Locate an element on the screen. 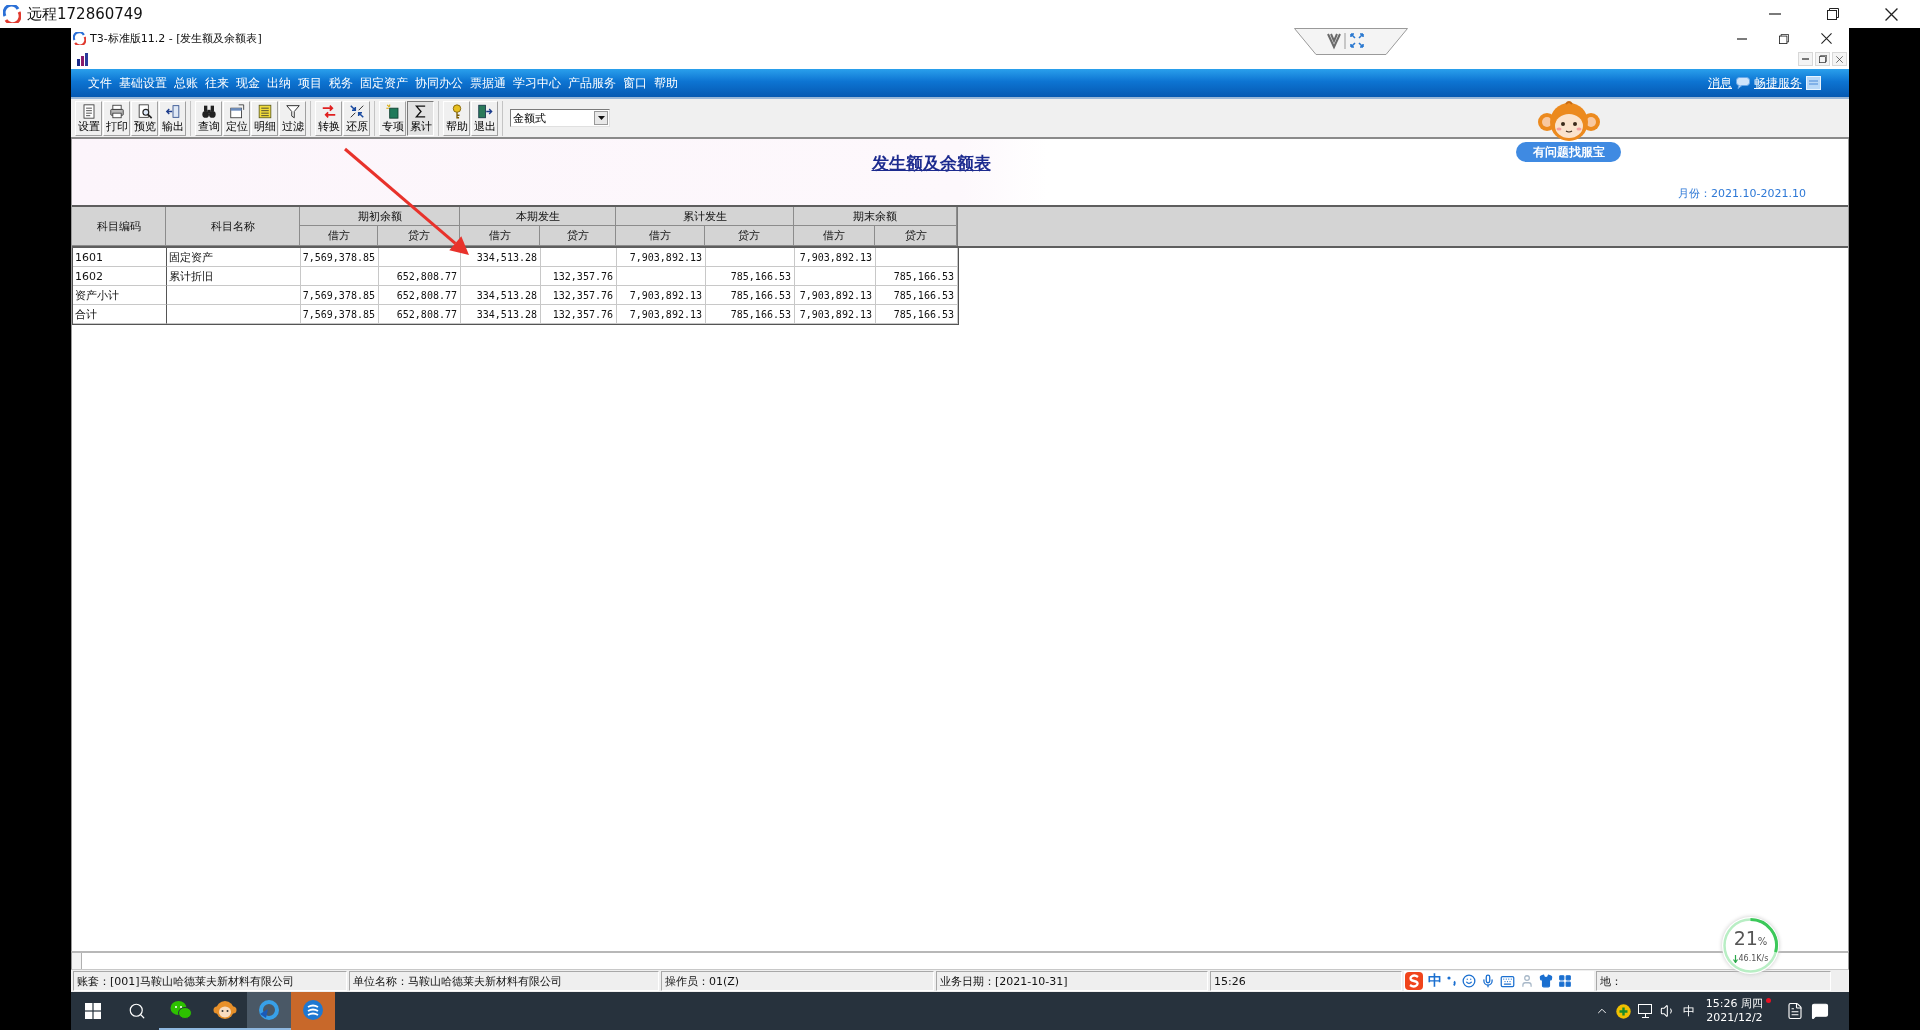  input-mode-indicator: 中 is located at coordinates (1688, 1011).